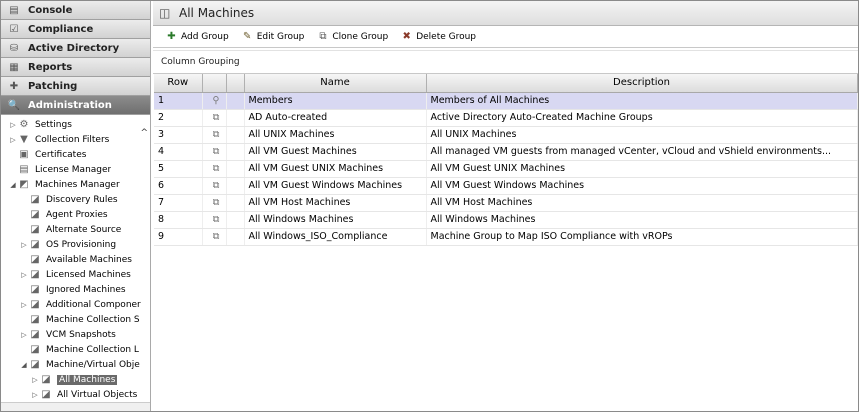 The height and width of the screenshot is (412, 859). I want to click on machines-icon: ◩, so click(24, 184).